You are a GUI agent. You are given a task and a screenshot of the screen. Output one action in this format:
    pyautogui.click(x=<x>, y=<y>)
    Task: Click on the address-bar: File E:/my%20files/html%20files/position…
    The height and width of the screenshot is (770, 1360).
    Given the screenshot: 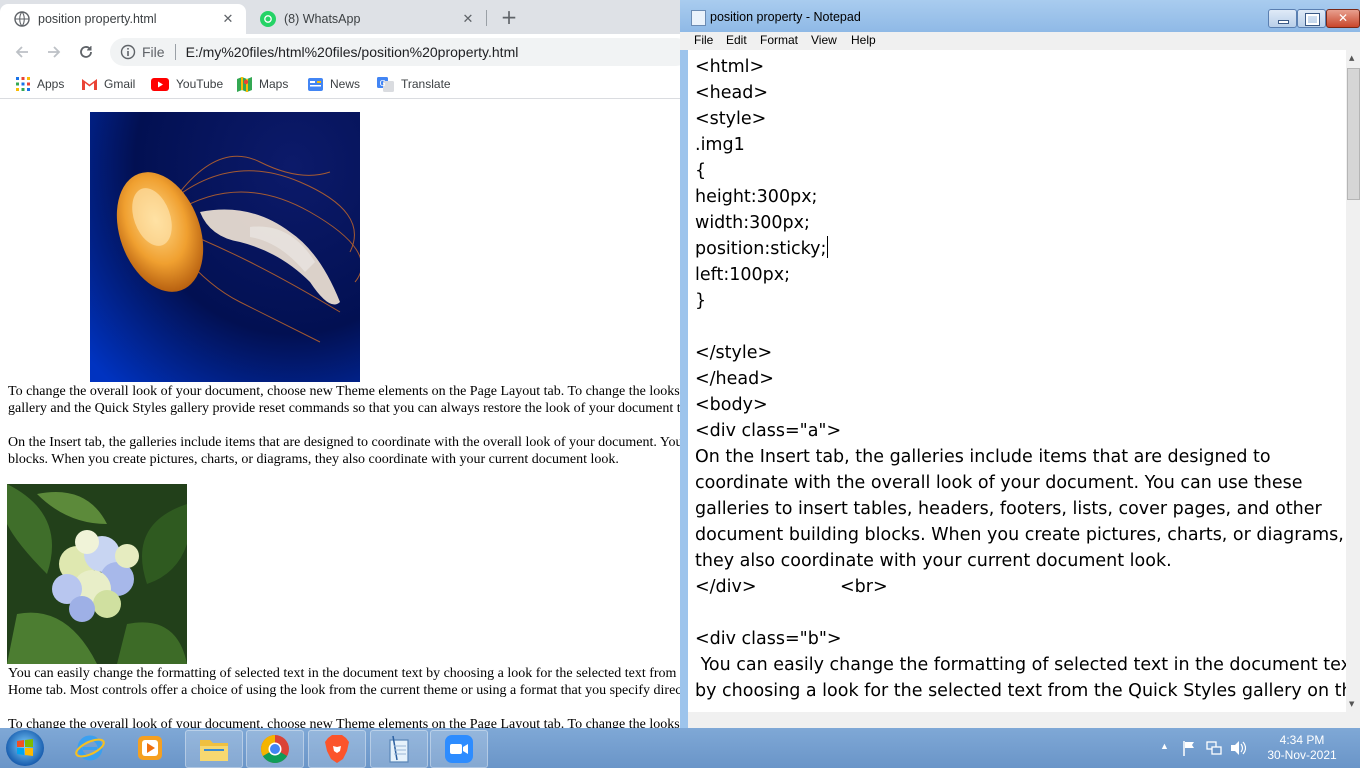 What is the action you would take?
    pyautogui.click(x=395, y=52)
    